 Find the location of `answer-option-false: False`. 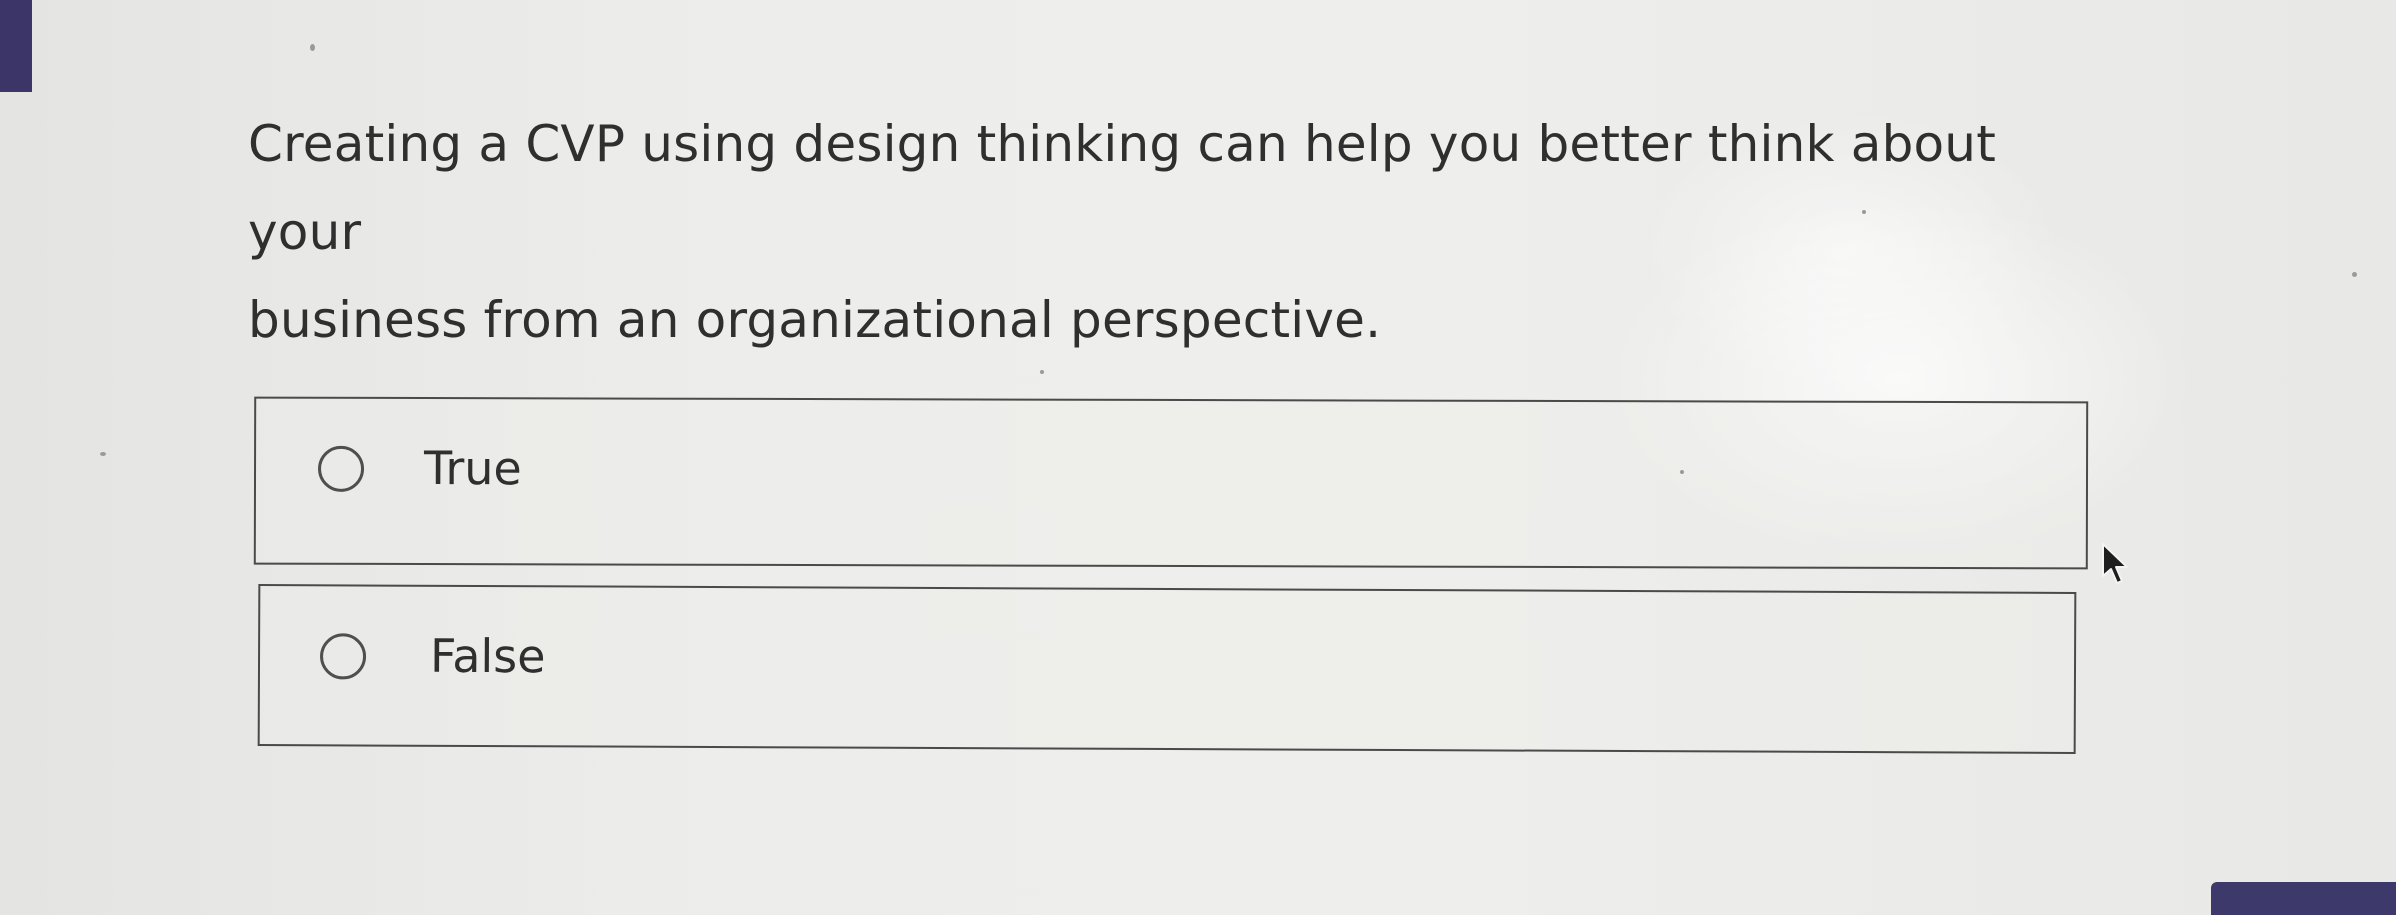

answer-option-false: False is located at coordinates (1167, 669).